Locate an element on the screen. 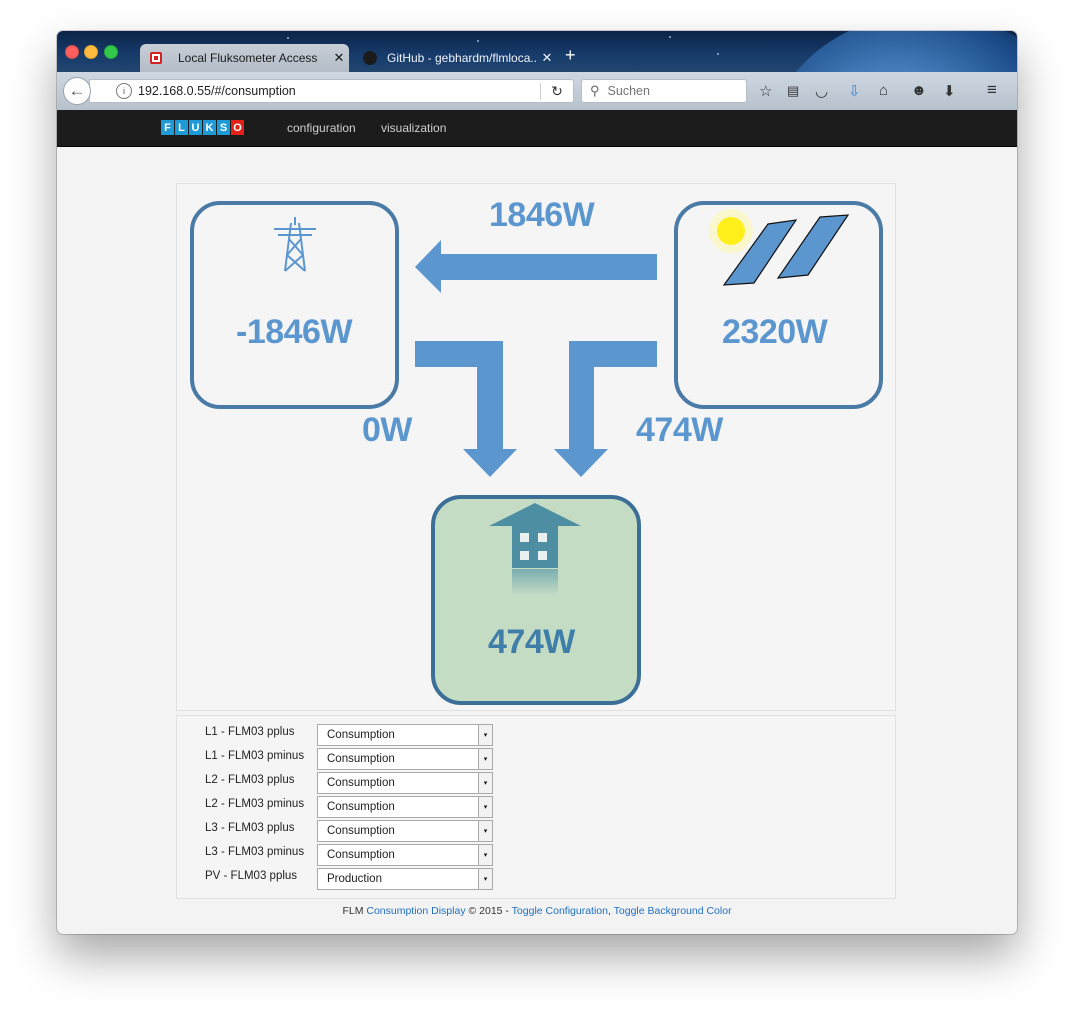 The width and height of the screenshot is (1073, 1015). consumption-display-link: Consumption Display is located at coordinates (415, 911).